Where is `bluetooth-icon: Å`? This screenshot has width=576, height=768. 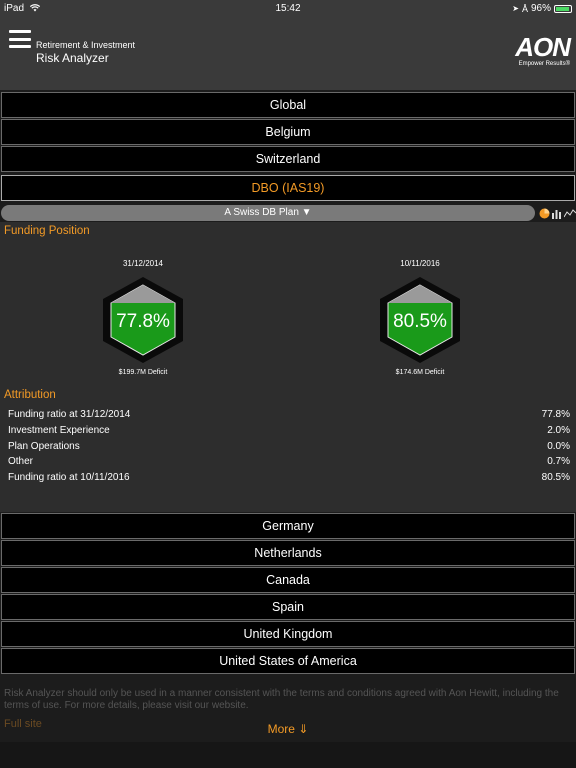
bluetooth-icon: Å is located at coordinates (524, 8).